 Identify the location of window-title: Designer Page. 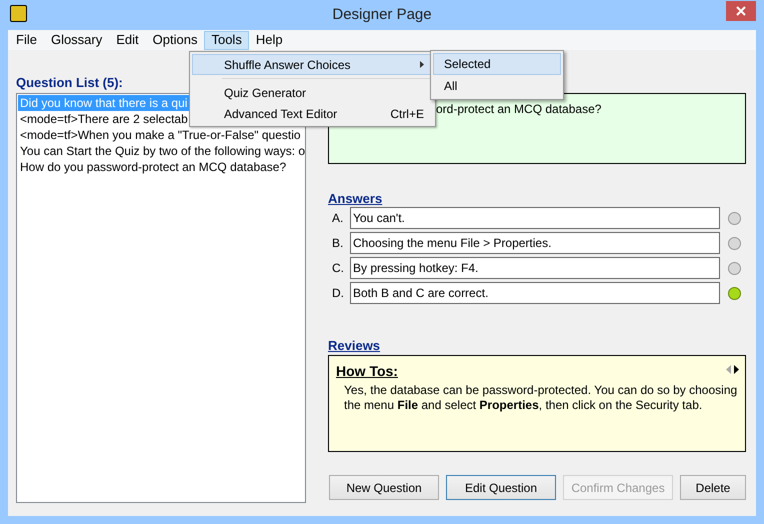
(382, 14).